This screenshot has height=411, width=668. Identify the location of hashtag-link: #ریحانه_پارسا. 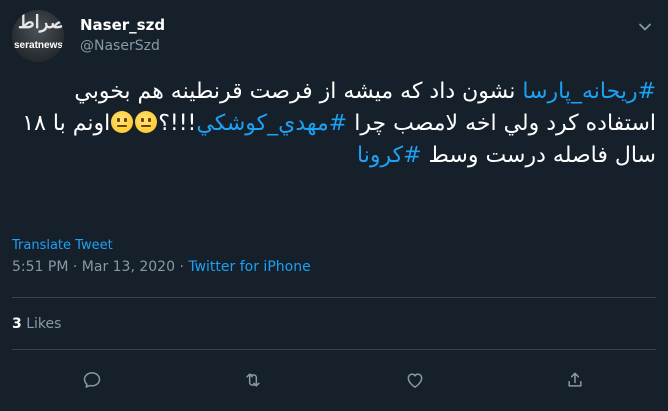
(589, 91).